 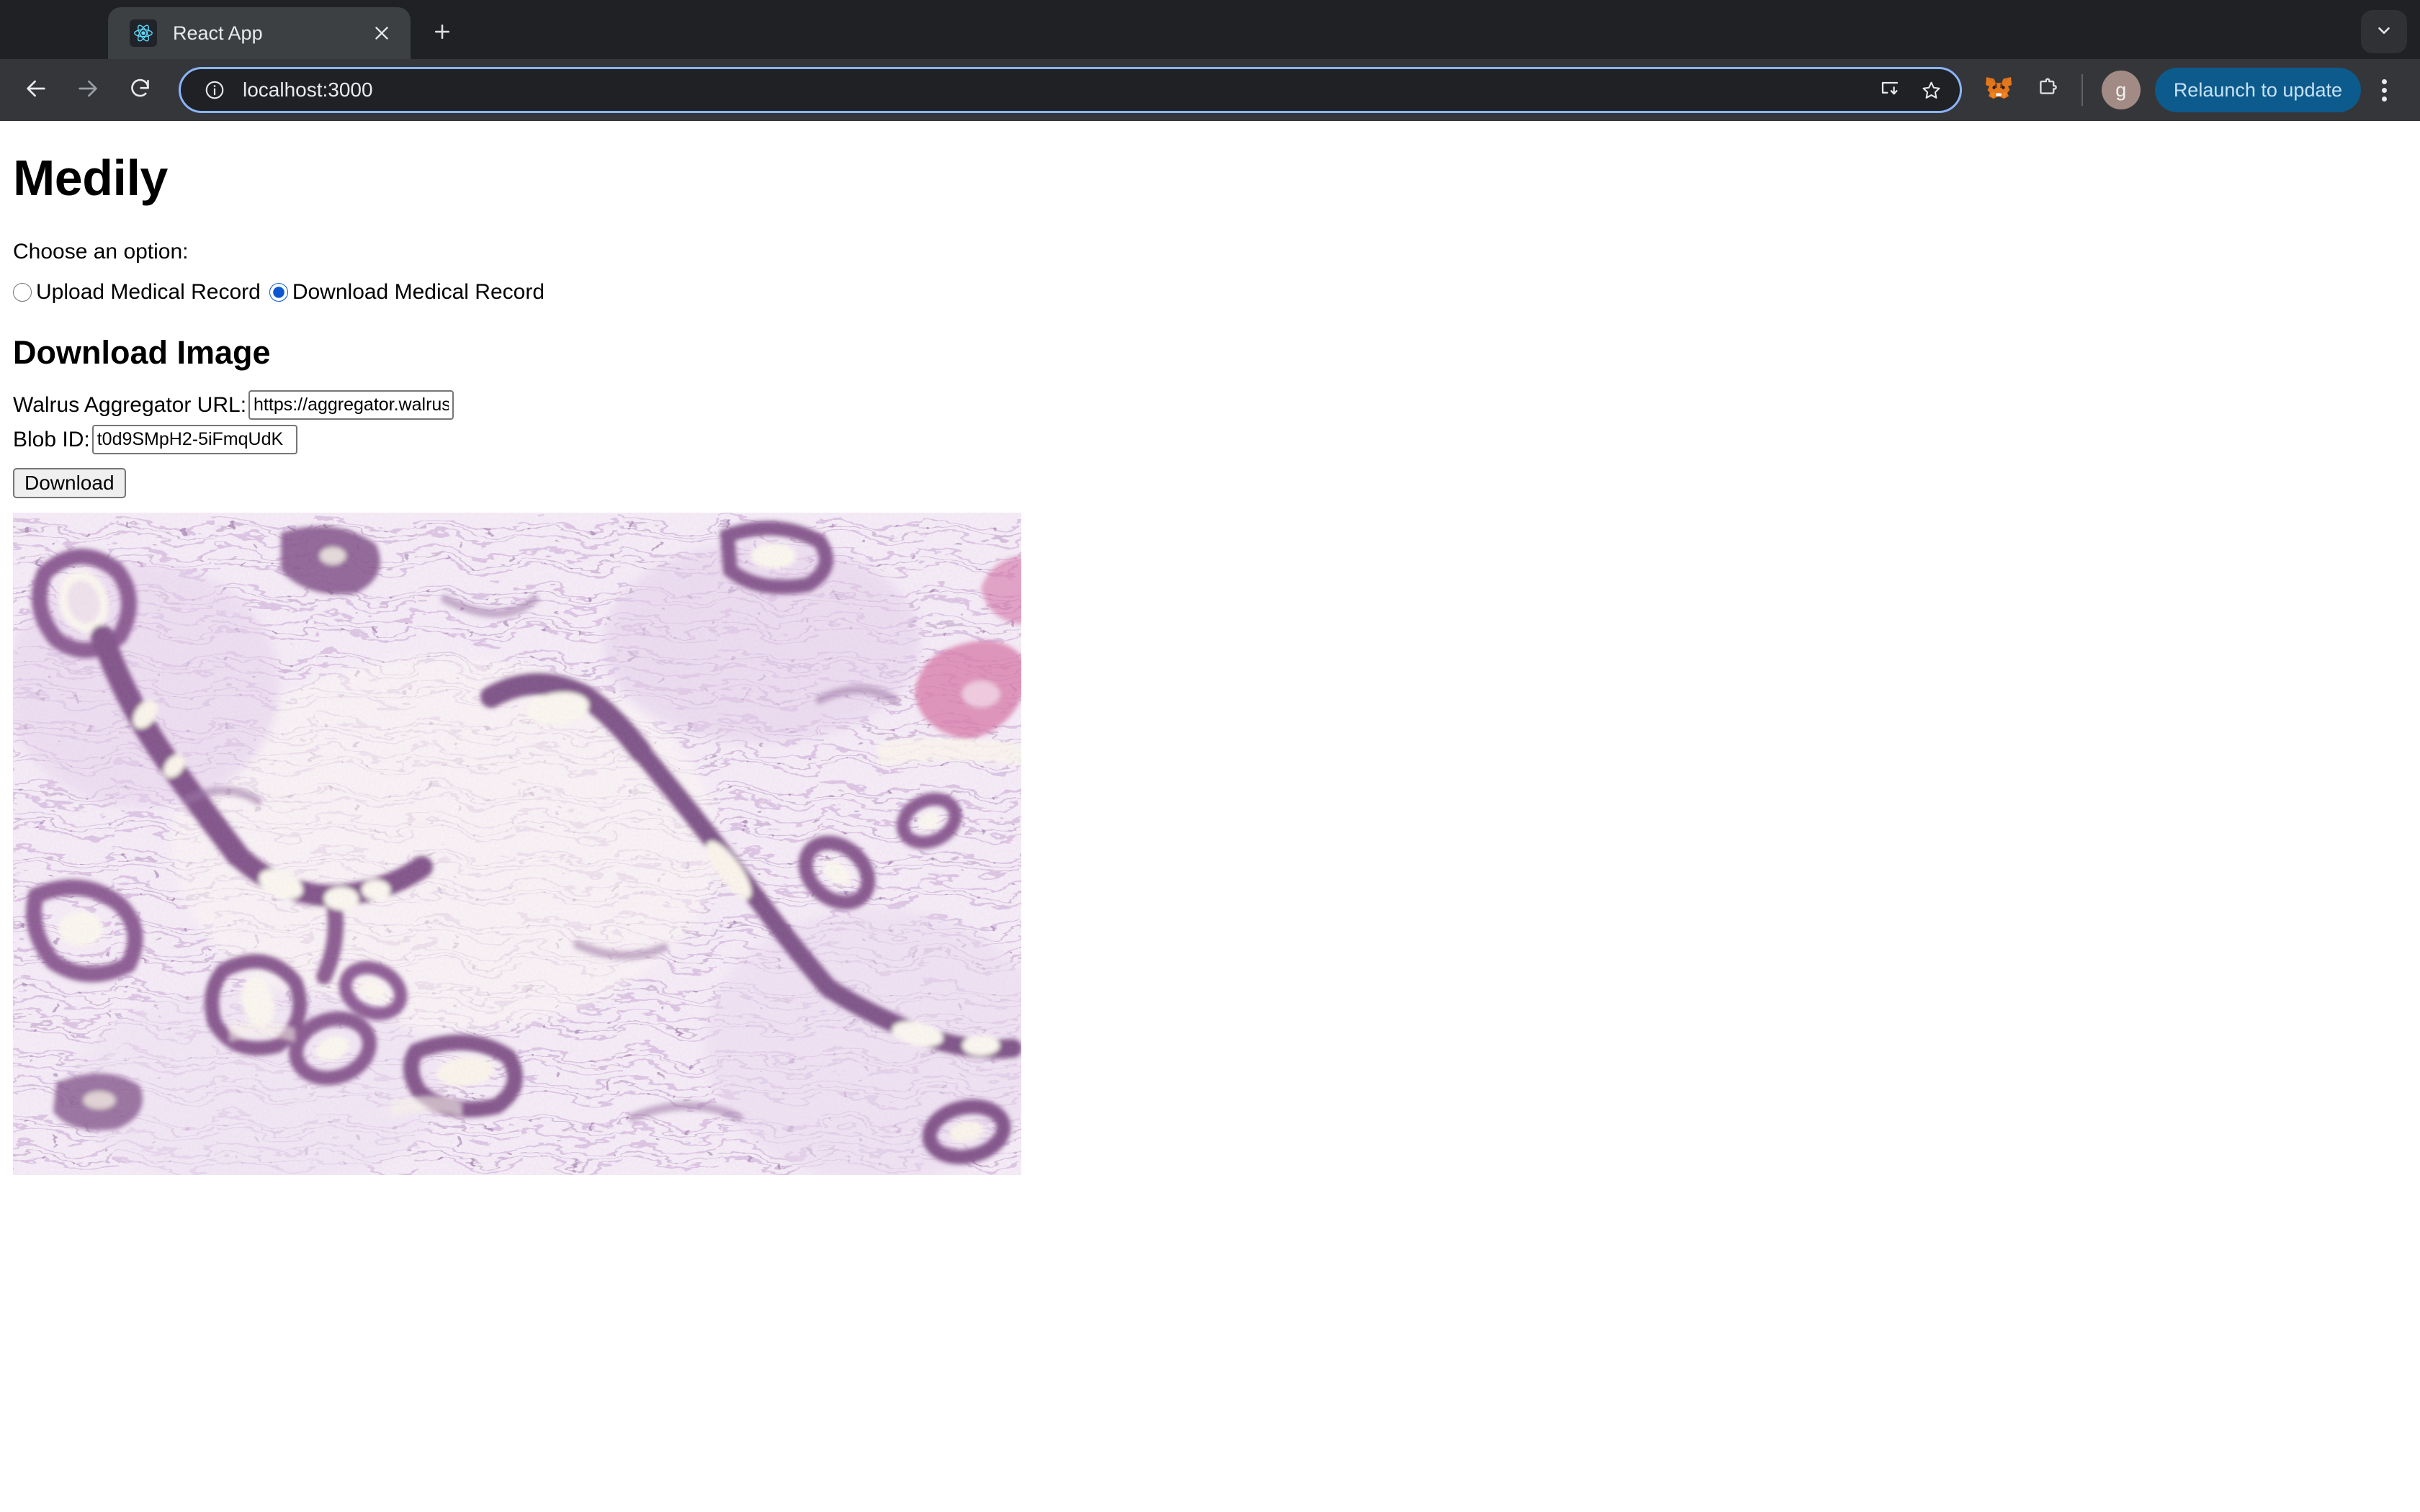 What do you see at coordinates (308, 89) in the screenshot?
I see `url-text: localhost:3000` at bounding box center [308, 89].